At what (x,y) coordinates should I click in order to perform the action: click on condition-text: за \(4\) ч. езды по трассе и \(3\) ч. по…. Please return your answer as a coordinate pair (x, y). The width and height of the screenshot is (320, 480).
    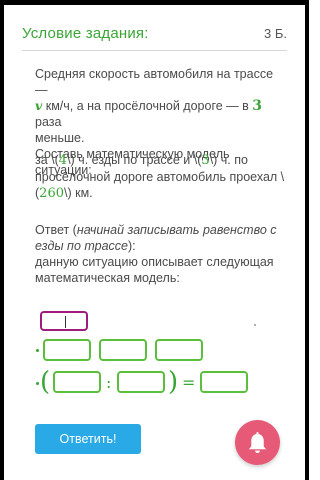
    Looking at the image, I should click on (160, 177).